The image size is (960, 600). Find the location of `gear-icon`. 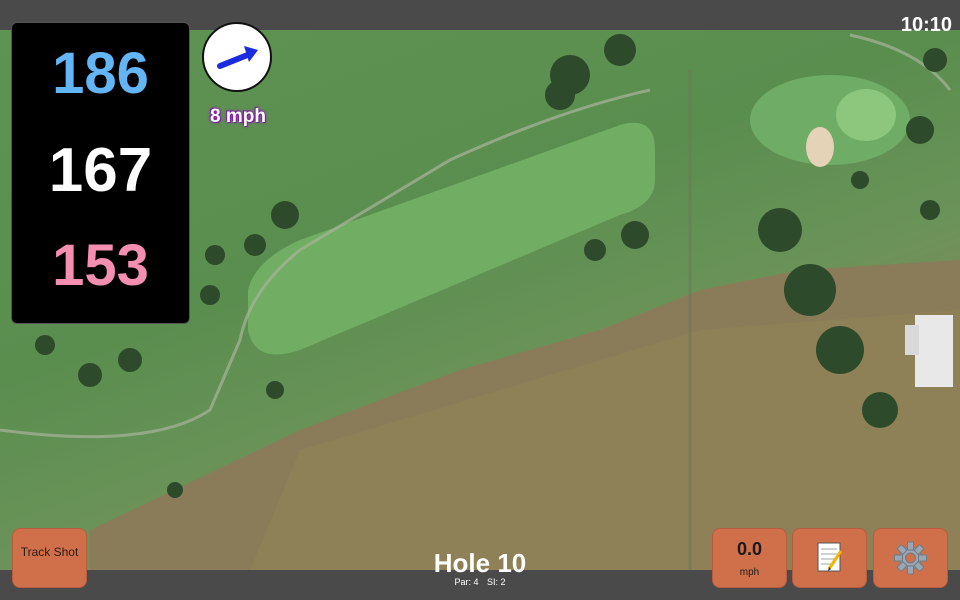

gear-icon is located at coordinates (910, 558).